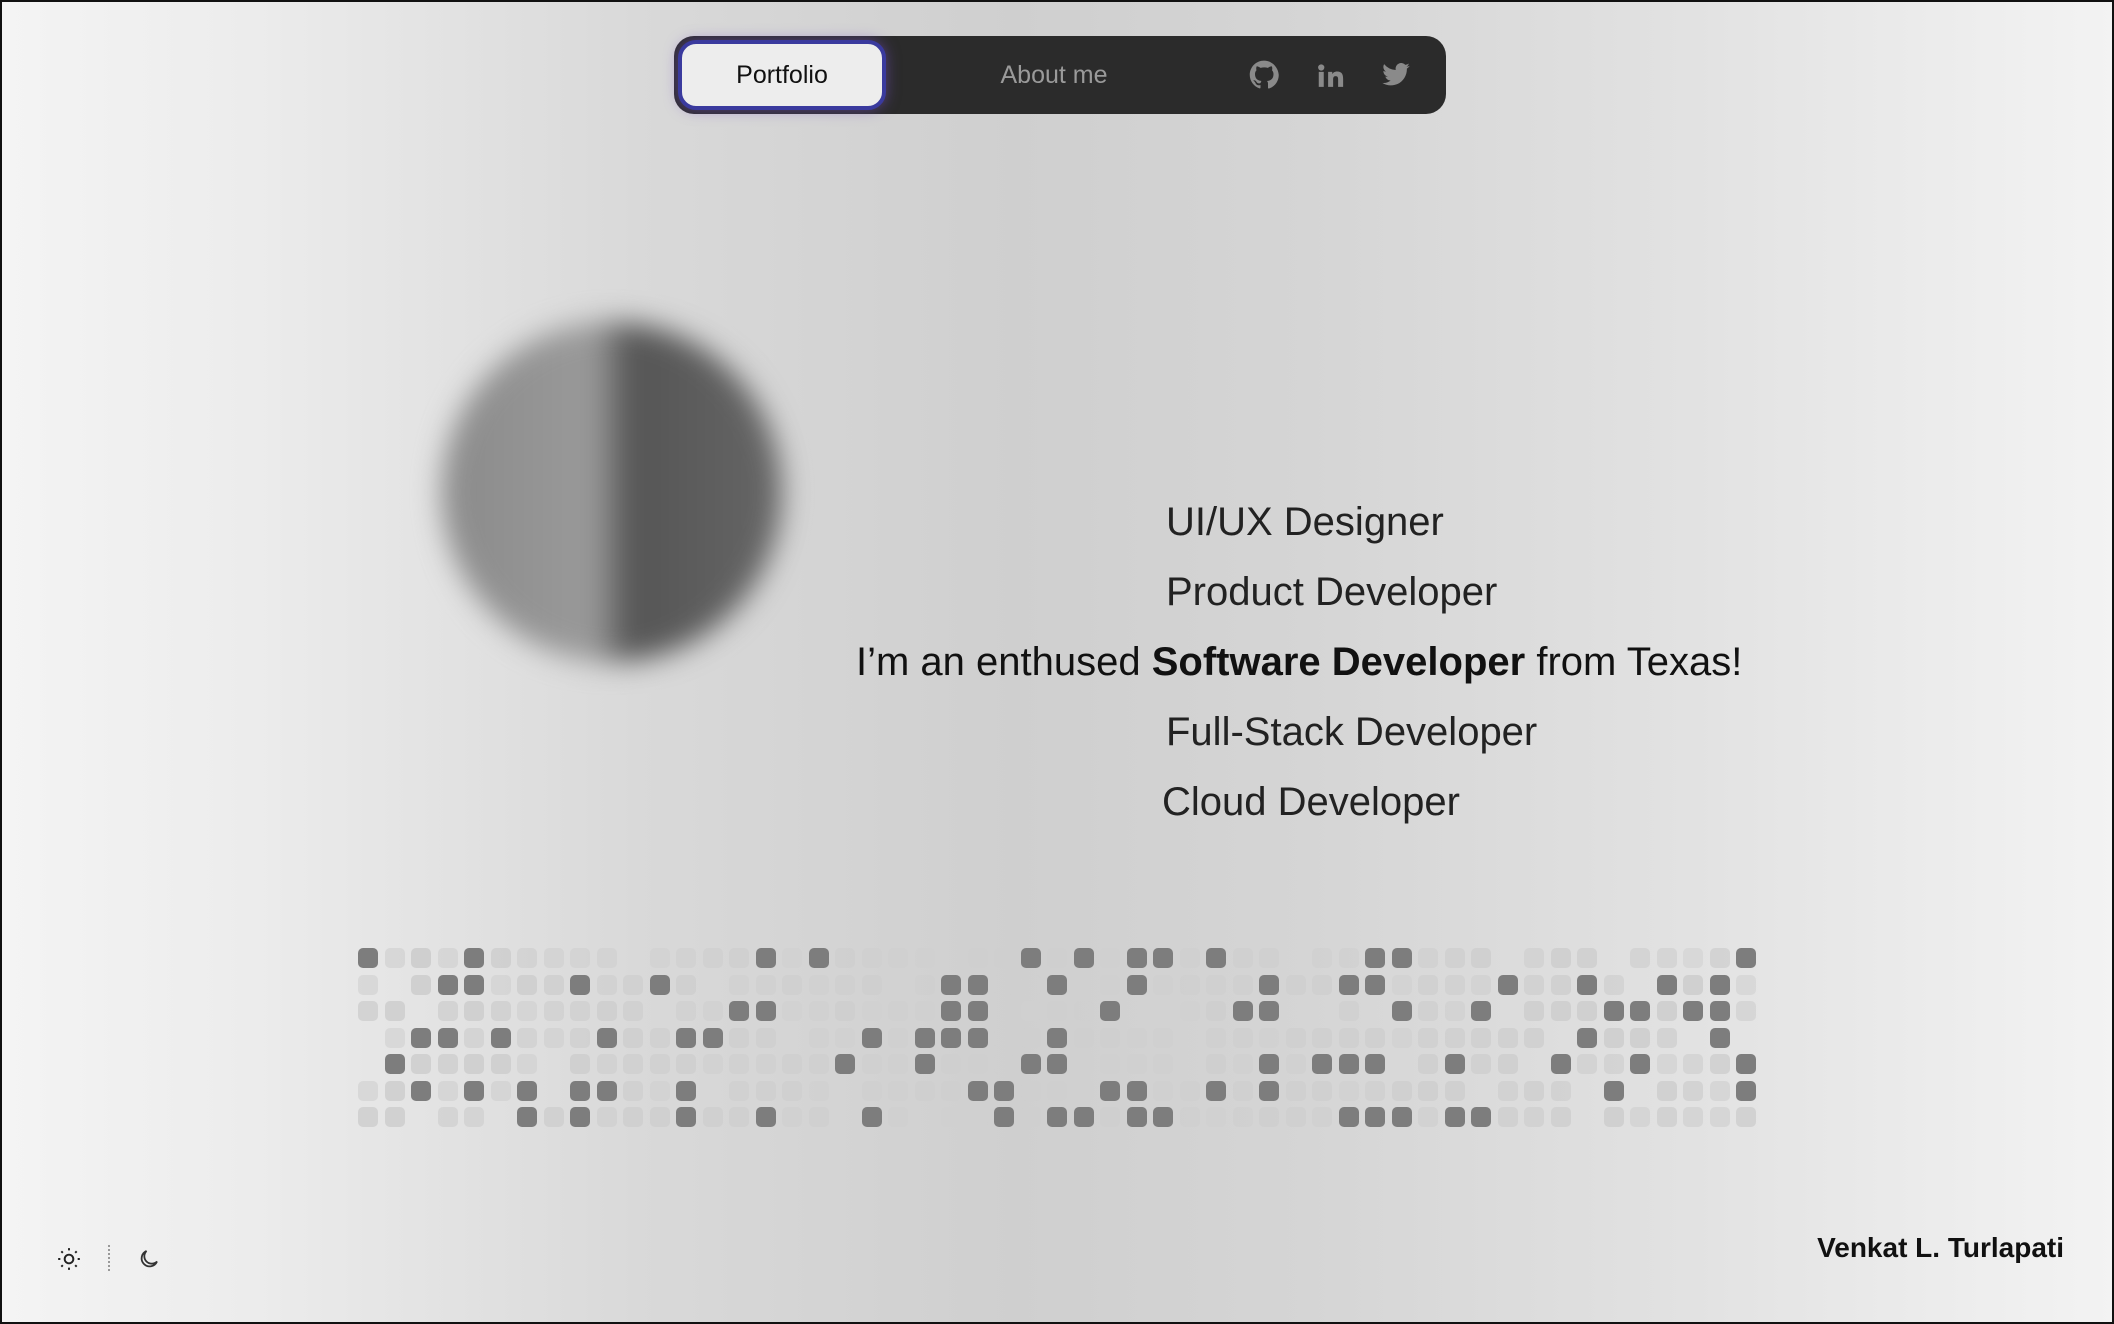 The width and height of the screenshot is (2114, 1324). Describe the element at coordinates (1264, 75) in the screenshot. I see `github-icon` at that location.